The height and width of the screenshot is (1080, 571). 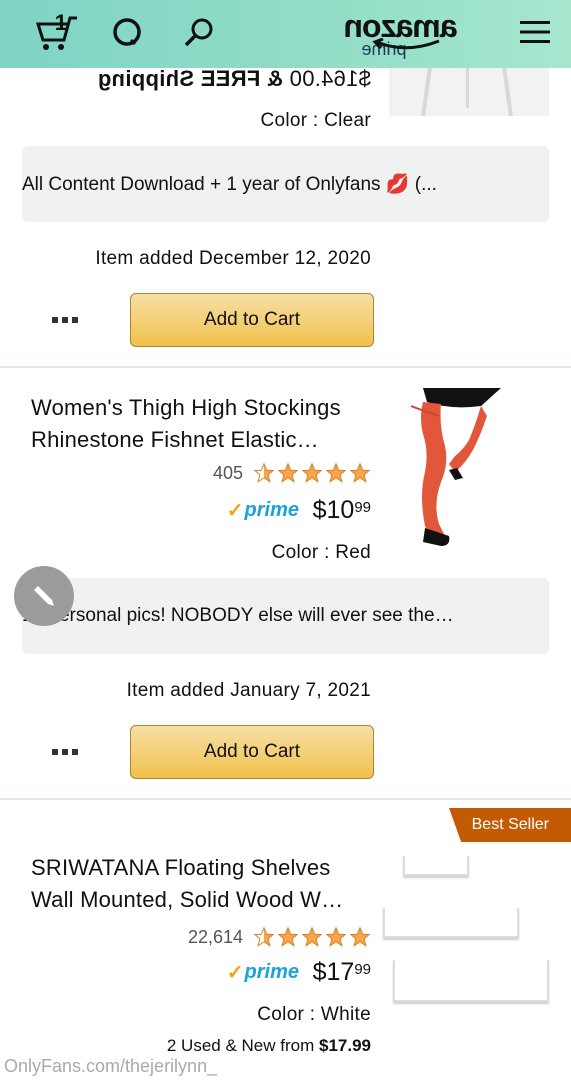 What do you see at coordinates (401, 34) in the screenshot?
I see `amazon-prime-logo: amazon prime` at bounding box center [401, 34].